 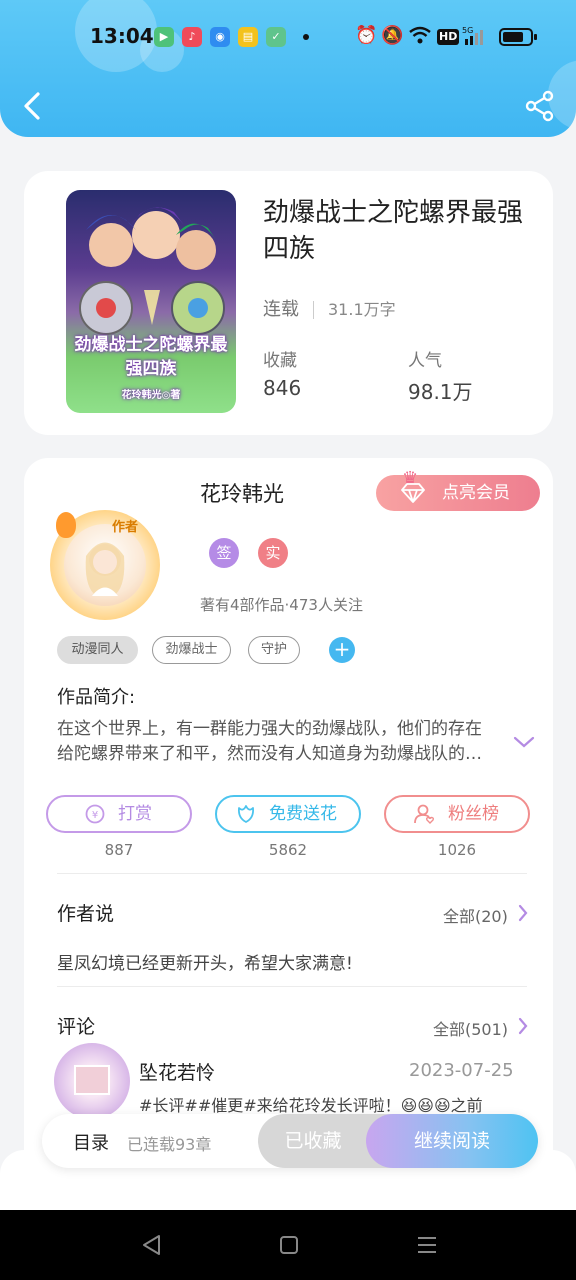 I want to click on nav-home-icon, so click(x=289, y=1245).